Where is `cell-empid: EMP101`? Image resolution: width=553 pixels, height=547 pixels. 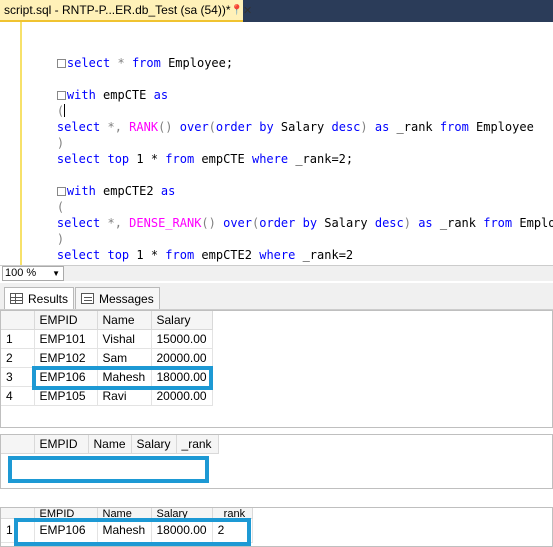
cell-empid: EMP101 is located at coordinates (66, 339).